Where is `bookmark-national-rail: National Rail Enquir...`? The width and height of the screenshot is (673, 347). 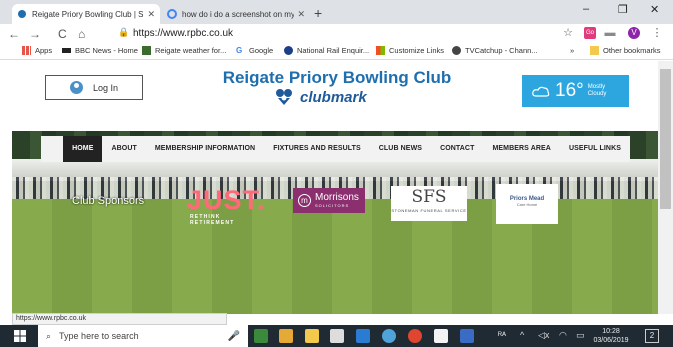
bookmark-national-rail: National Rail Enquir... is located at coordinates (326, 50).